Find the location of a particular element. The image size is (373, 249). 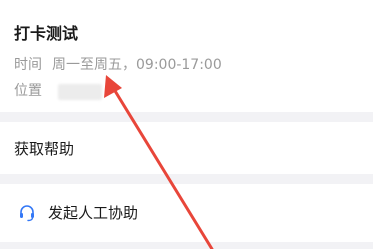

headset-icon is located at coordinates (27, 213).